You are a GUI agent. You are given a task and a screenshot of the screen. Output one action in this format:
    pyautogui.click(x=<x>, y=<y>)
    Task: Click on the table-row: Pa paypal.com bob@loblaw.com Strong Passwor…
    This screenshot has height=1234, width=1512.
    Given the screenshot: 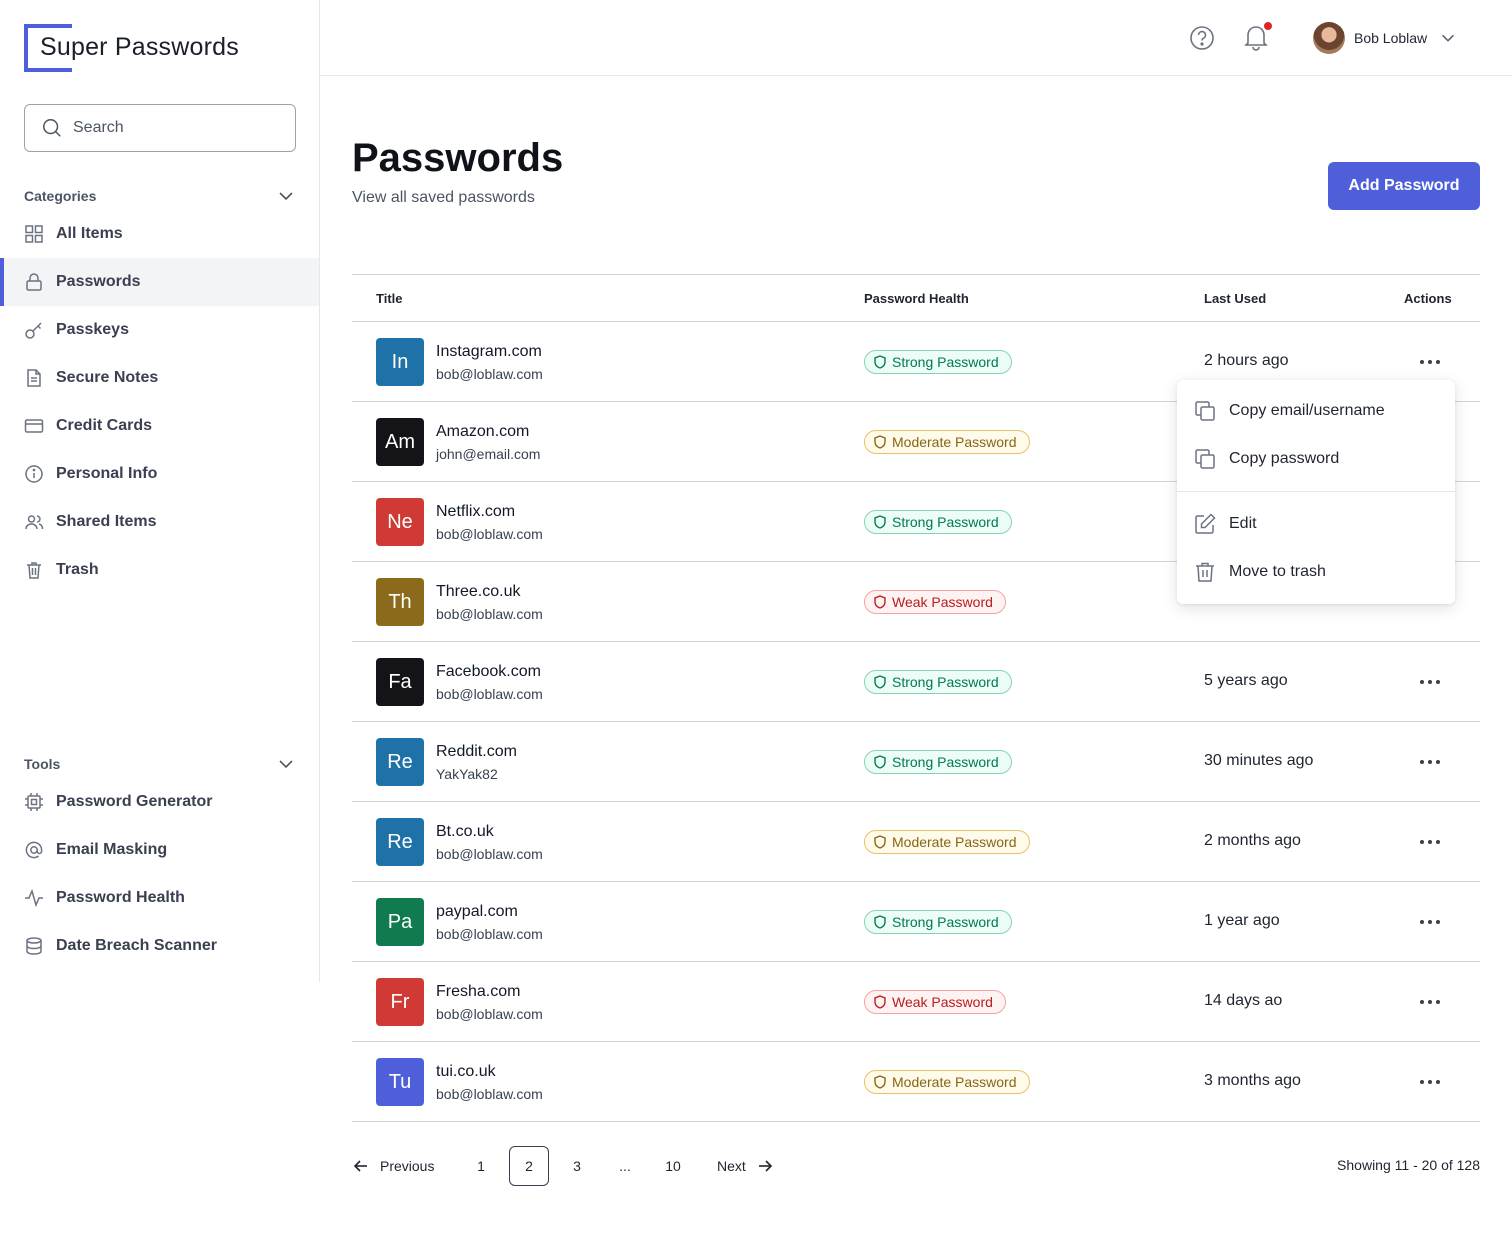 What is the action you would take?
    pyautogui.click(x=916, y=922)
    